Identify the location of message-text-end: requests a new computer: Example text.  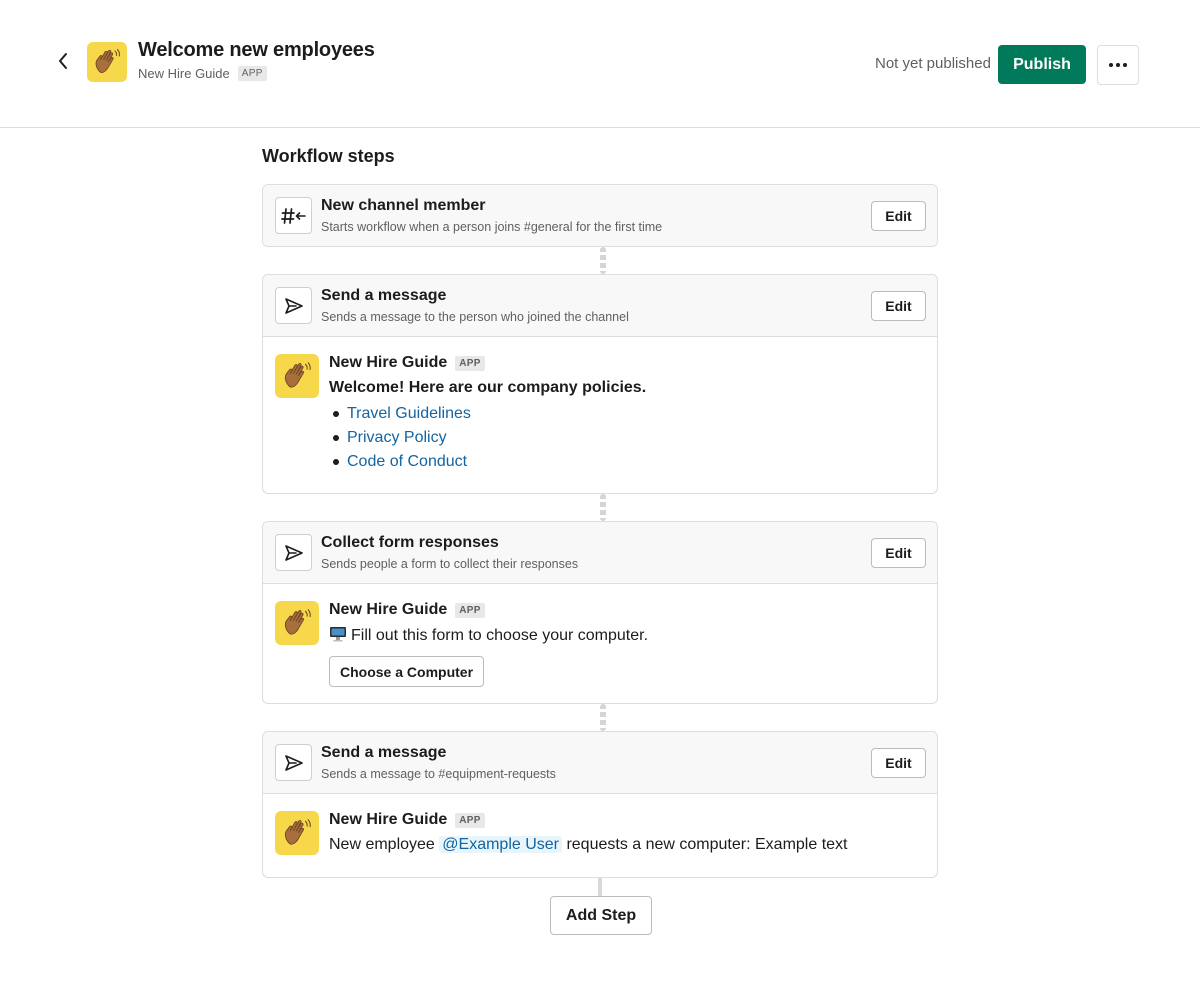
(707, 844).